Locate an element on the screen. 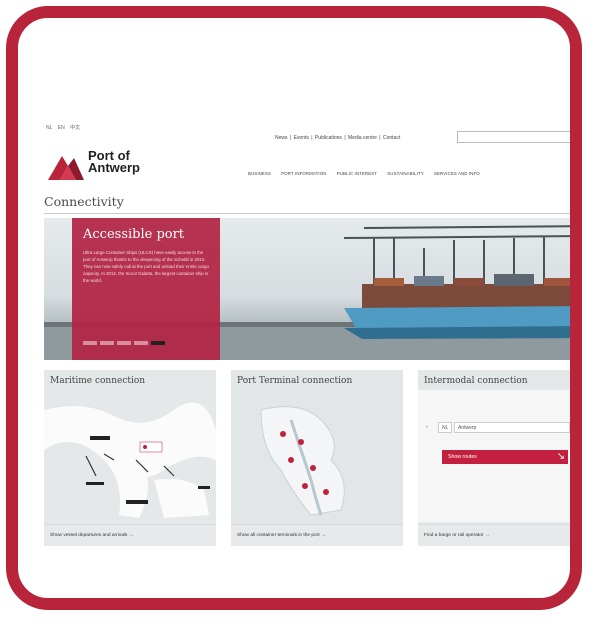 This screenshot has width=600, height=624. divider is located at coordinates (307, 213).